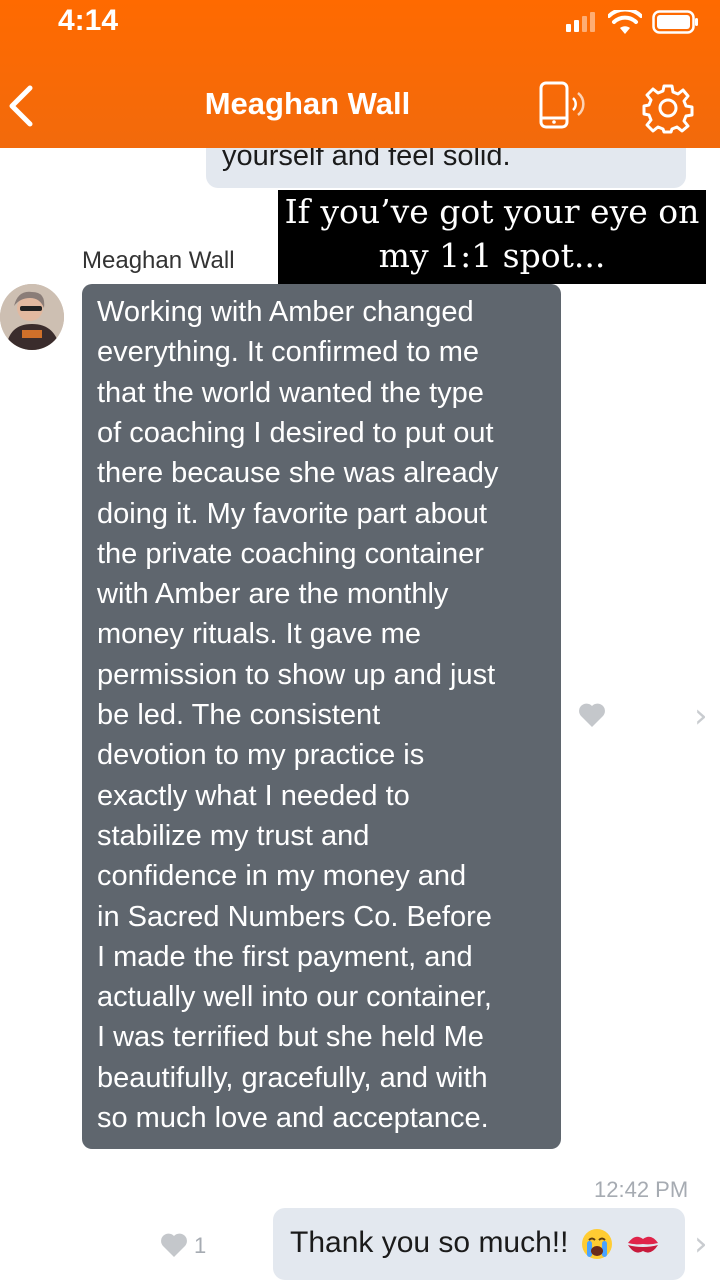  Describe the element at coordinates (239, 715) in the screenshot. I see `message-line: be led. The consistent` at that location.